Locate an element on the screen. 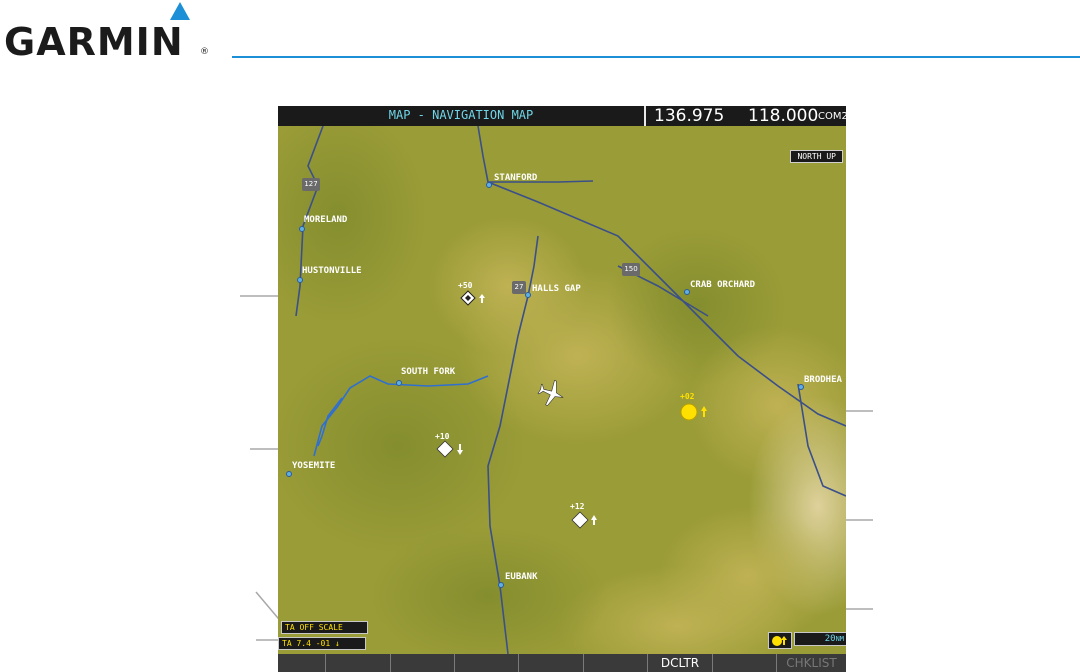 Image resolution: width=1080 pixels, height=672 pixels. traffic-altitude-label: +02 is located at coordinates (687, 396).